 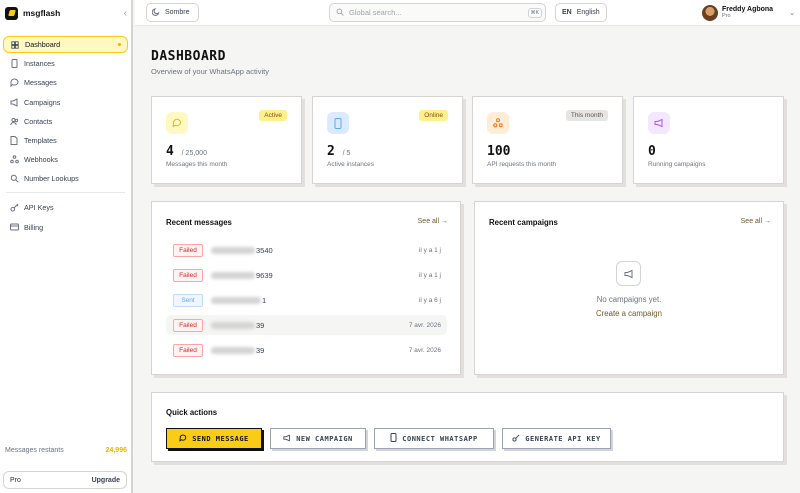 I want to click on status-badge: Online, so click(x=433, y=115).